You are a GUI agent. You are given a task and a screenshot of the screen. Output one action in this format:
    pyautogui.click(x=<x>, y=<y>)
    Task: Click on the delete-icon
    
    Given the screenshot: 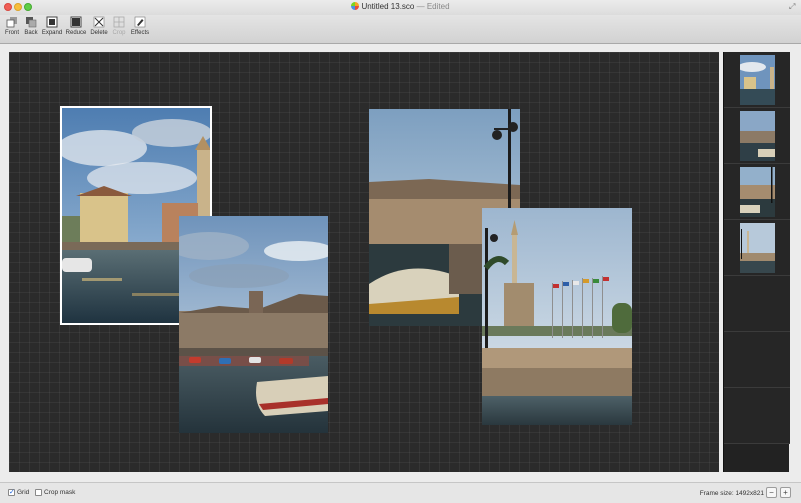 What is the action you would take?
    pyautogui.click(x=99, y=22)
    